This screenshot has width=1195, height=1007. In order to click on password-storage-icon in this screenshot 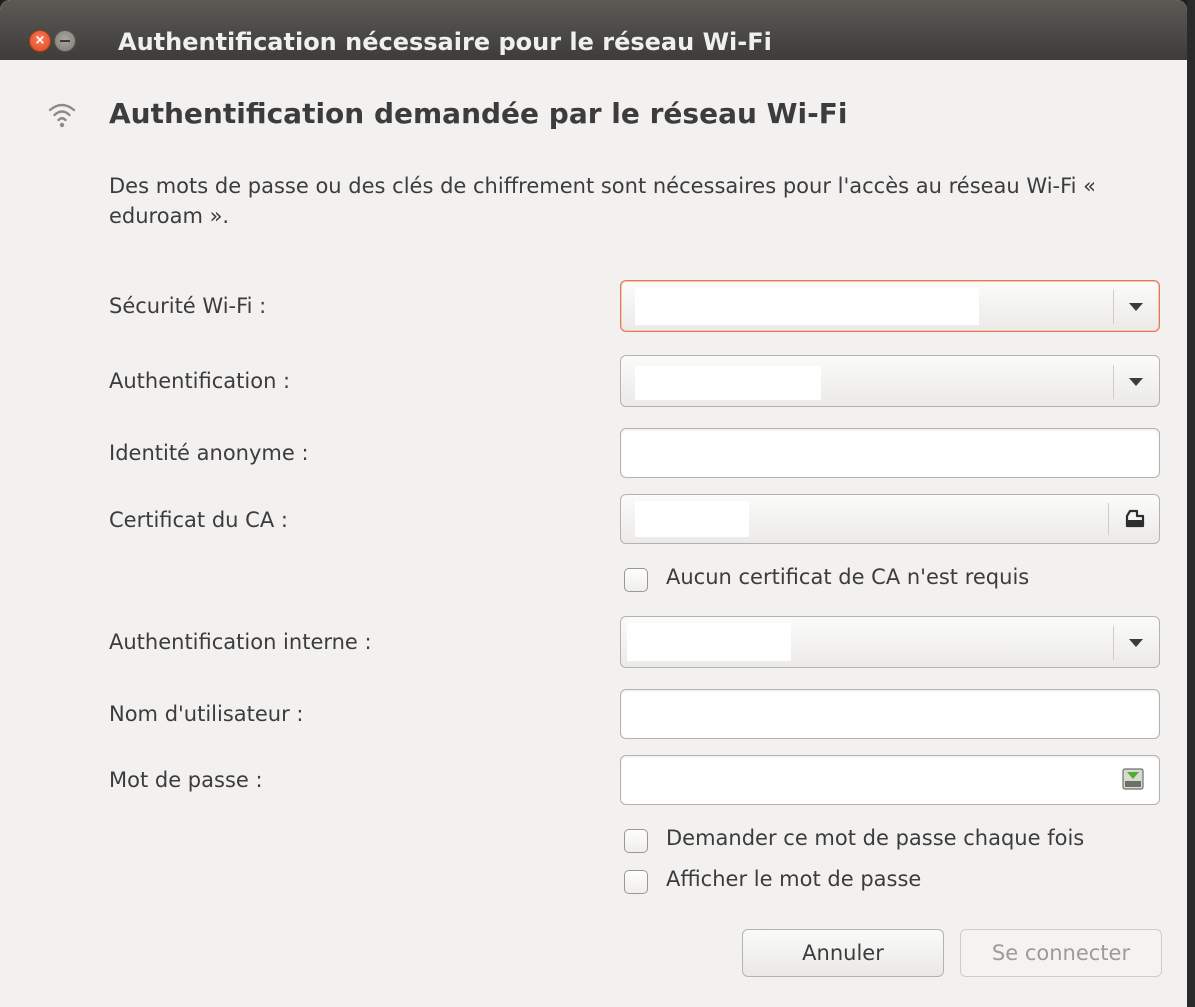, I will do `click(1133, 779)`.